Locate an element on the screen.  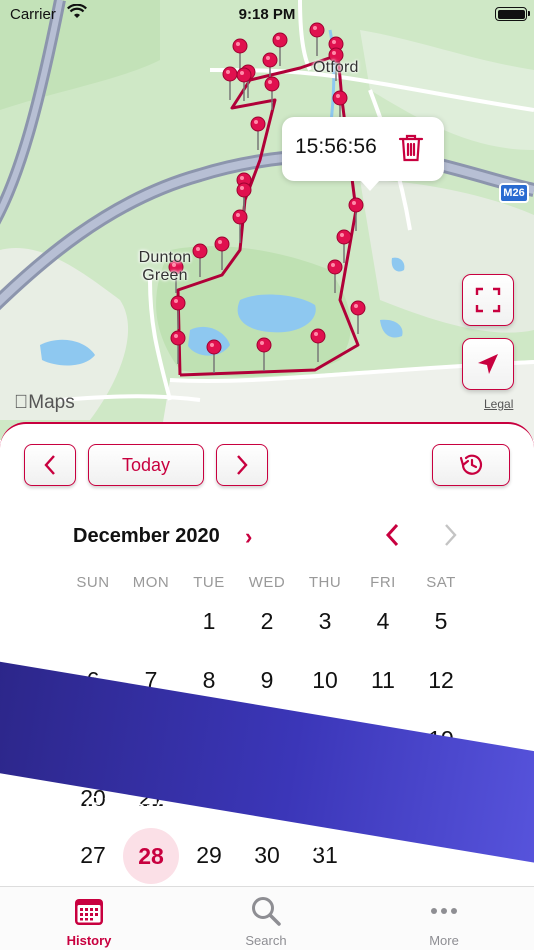
calendar-icon is located at coordinates (89, 912).